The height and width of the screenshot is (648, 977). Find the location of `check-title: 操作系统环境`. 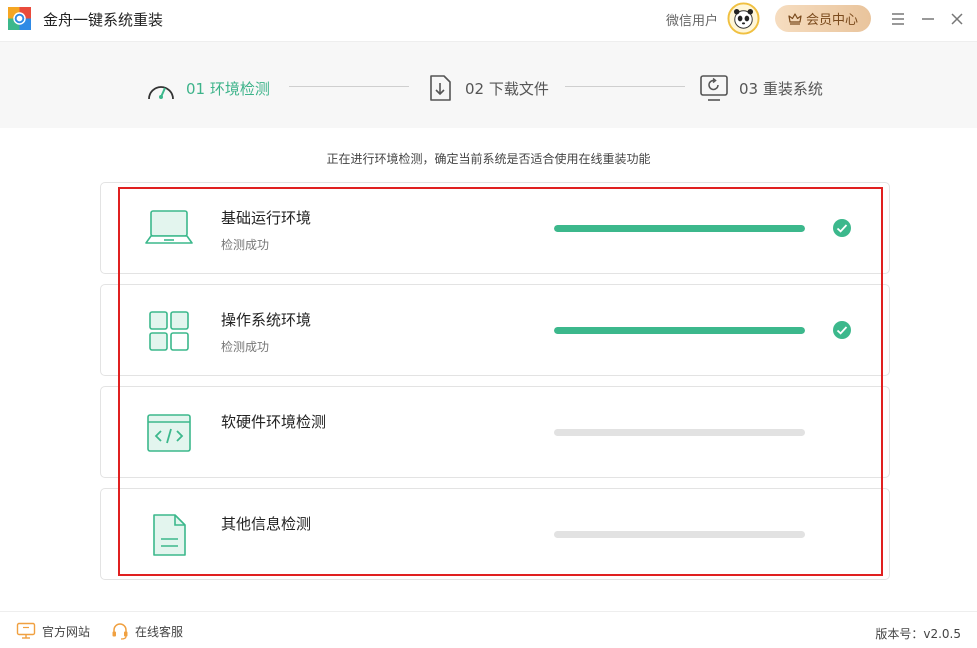

check-title: 操作系统环境 is located at coordinates (266, 320).